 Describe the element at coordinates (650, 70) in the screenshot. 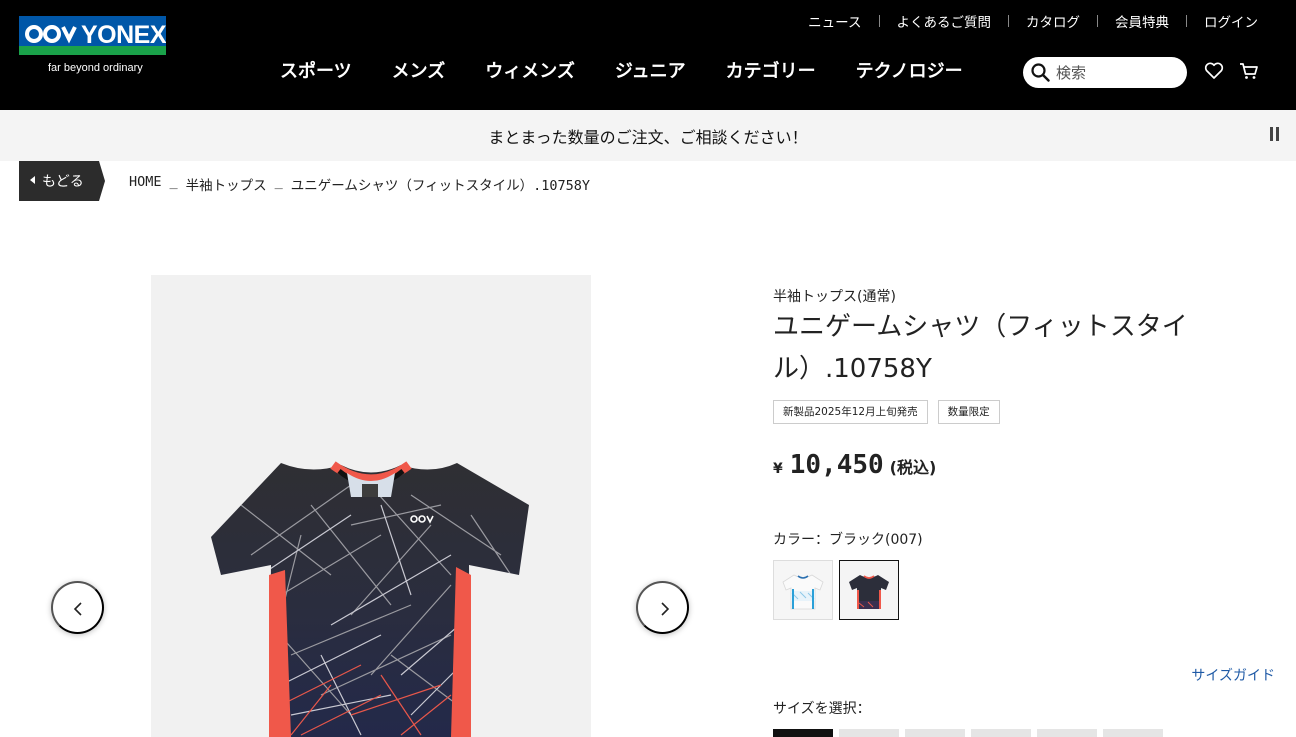

I see `nav-item-junior: ジュニア` at that location.